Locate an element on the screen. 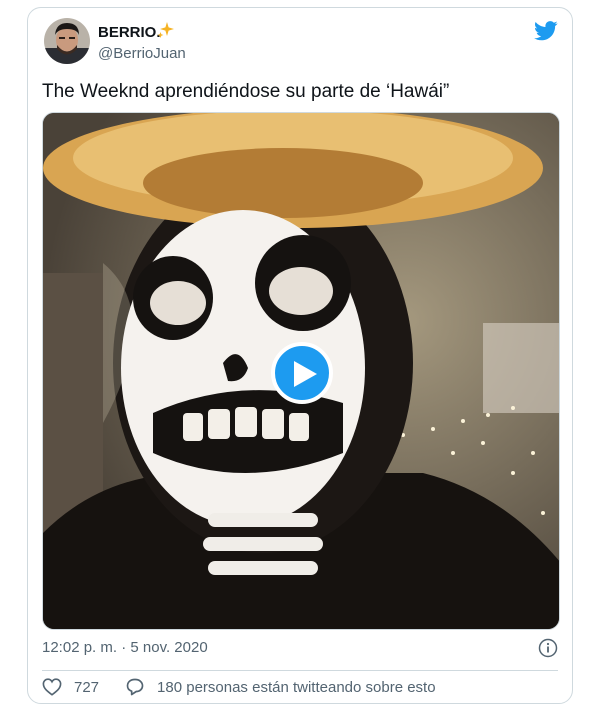 The width and height of the screenshot is (593, 718). author-handle: @BerrioJuan is located at coordinates (142, 53).